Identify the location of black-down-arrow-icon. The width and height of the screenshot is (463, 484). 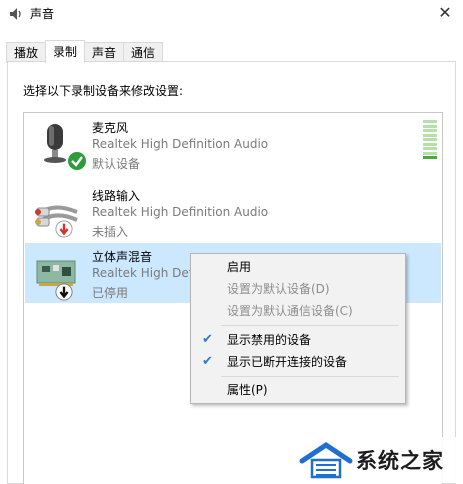
(64, 292).